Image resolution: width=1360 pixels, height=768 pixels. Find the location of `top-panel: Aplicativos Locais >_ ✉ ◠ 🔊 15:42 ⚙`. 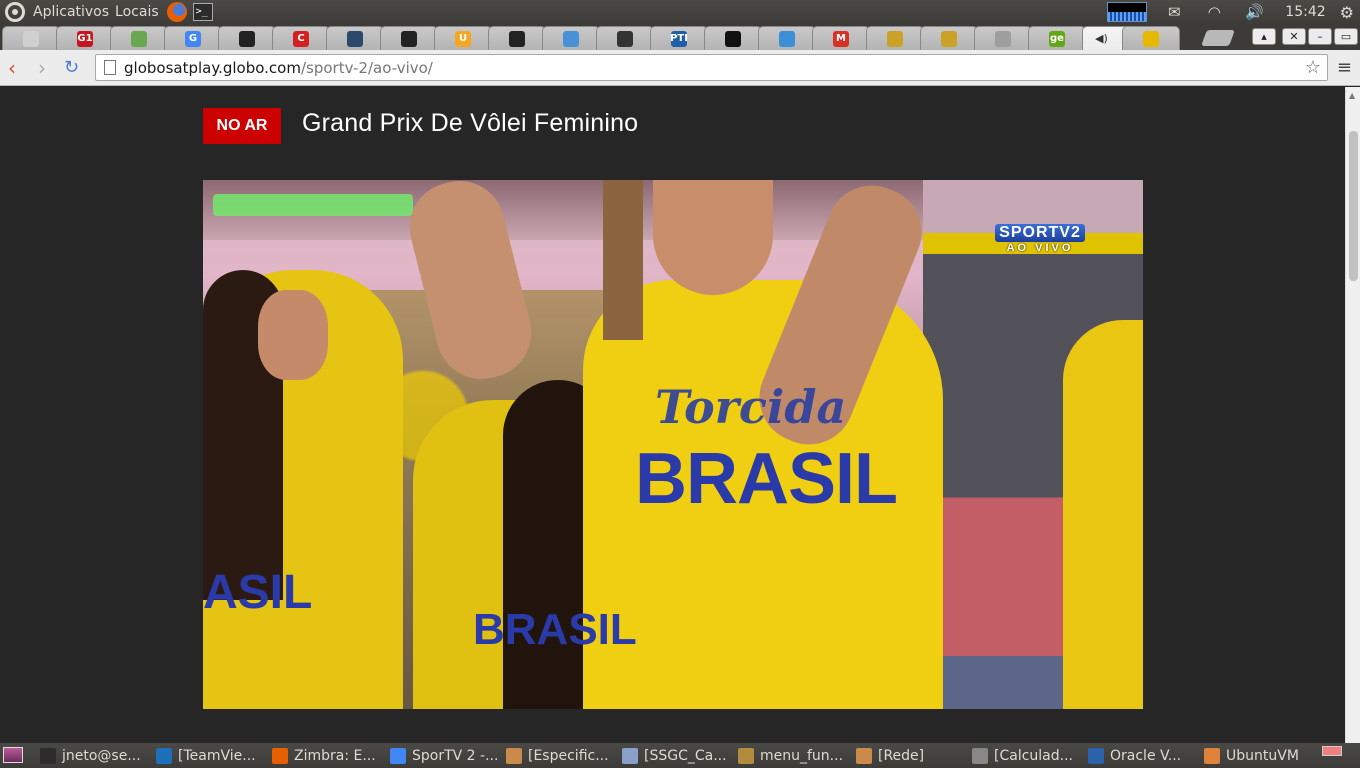

top-panel: Aplicativos Locais >_ ✉ ◠ 🔊 15:42 ⚙ is located at coordinates (680, 12).